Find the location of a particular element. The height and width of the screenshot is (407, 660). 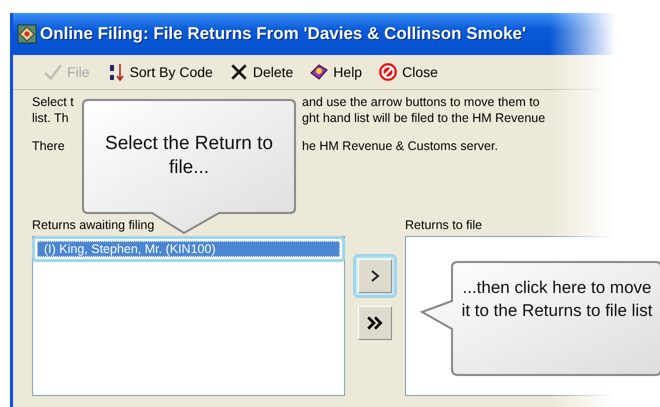

instruction-text: list. Th is located at coordinates (50, 119).